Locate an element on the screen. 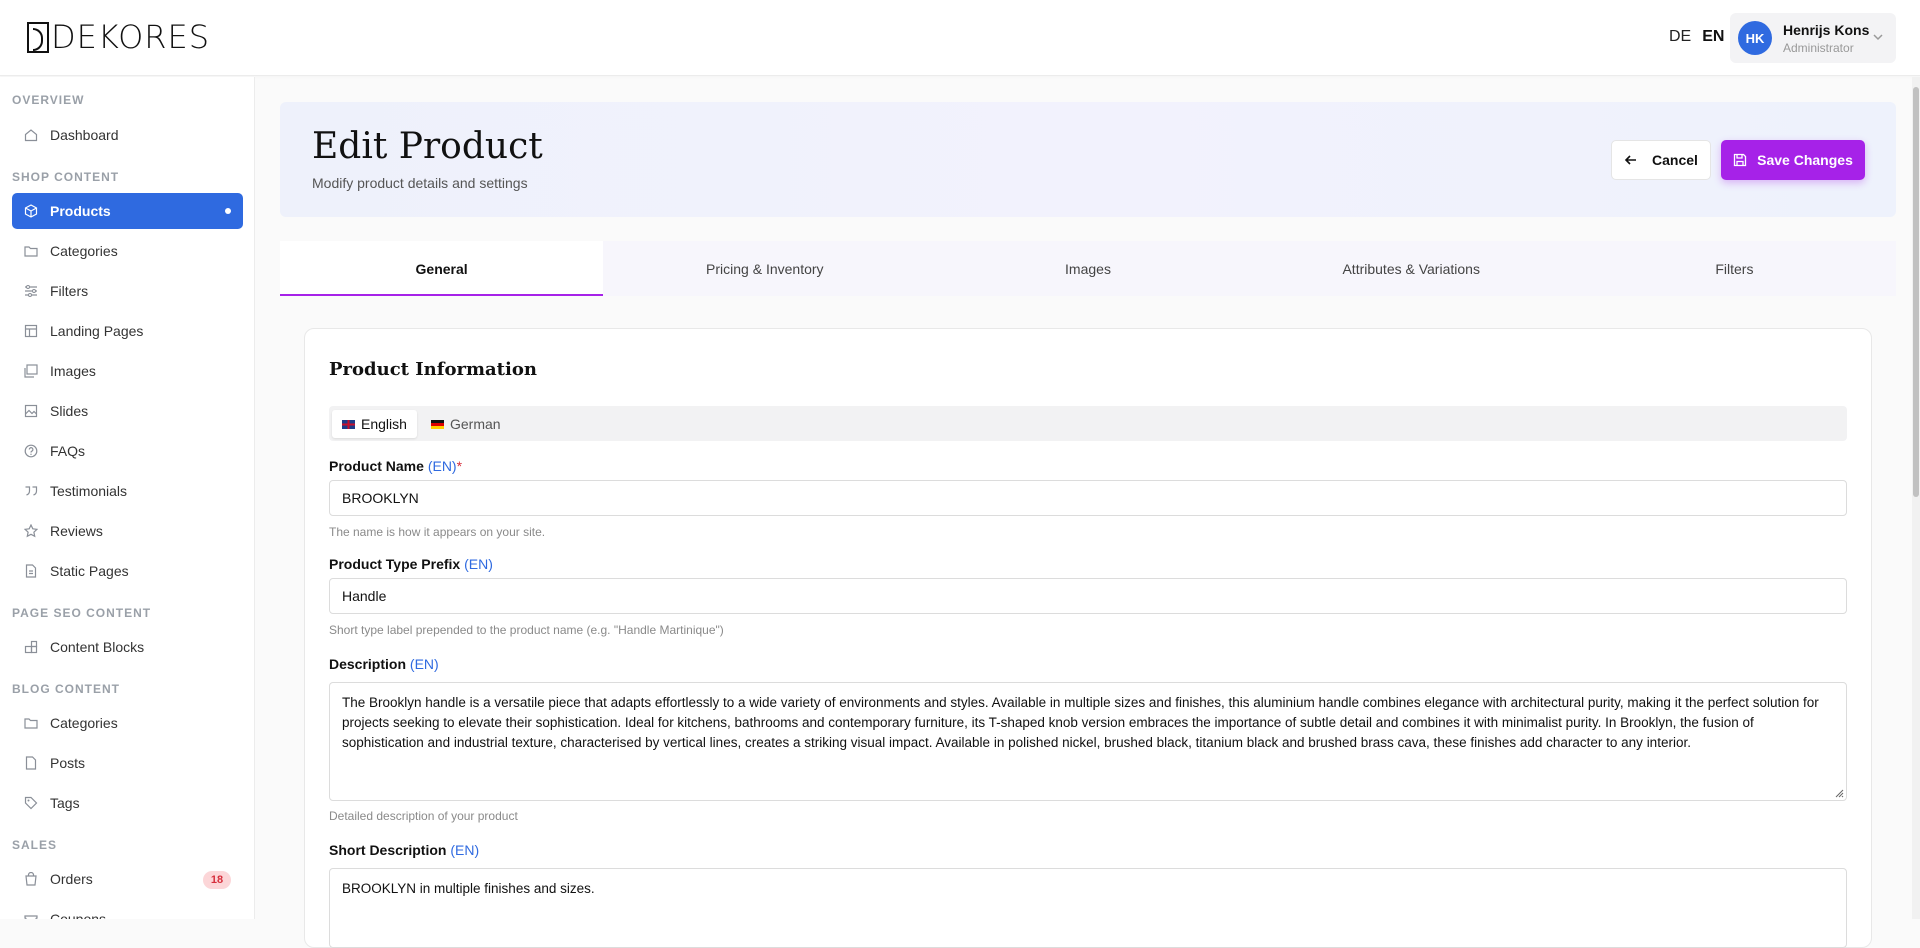 The height and width of the screenshot is (948, 1920). card-title: Product Information is located at coordinates (433, 369).